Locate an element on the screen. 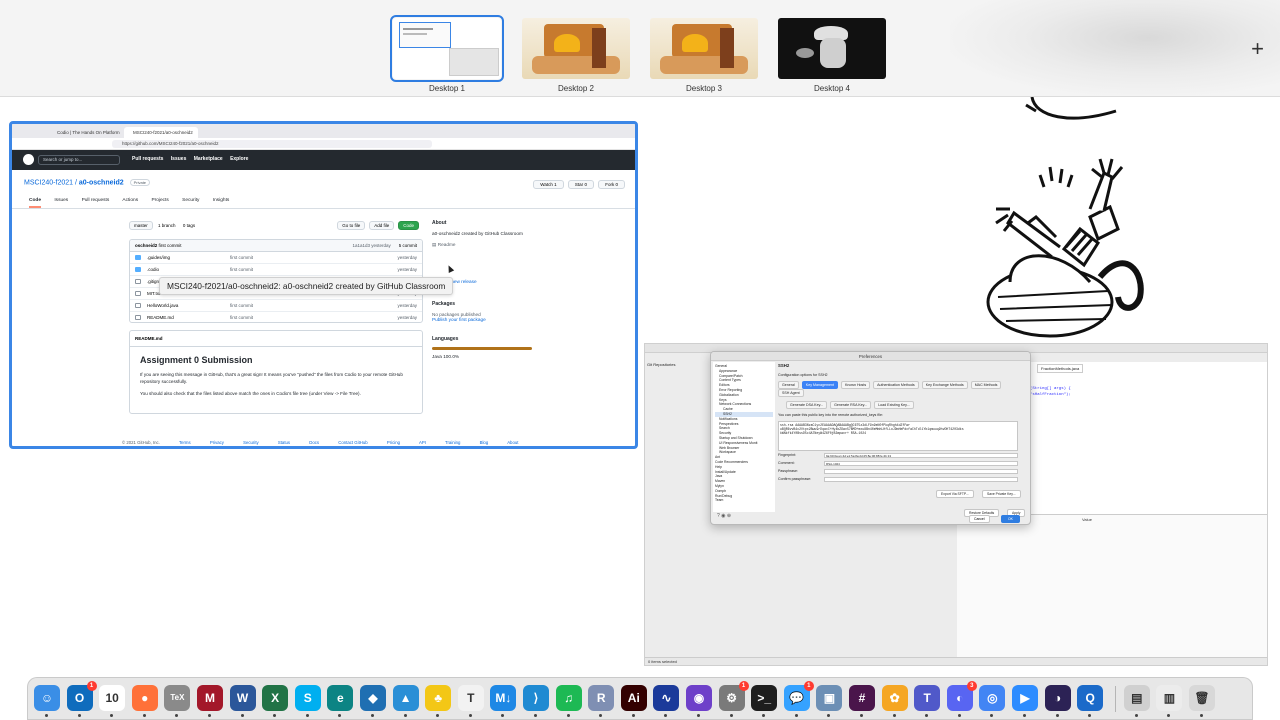 The height and width of the screenshot is (720, 1280). chrome-icon: ◎ is located at coordinates (992, 701).